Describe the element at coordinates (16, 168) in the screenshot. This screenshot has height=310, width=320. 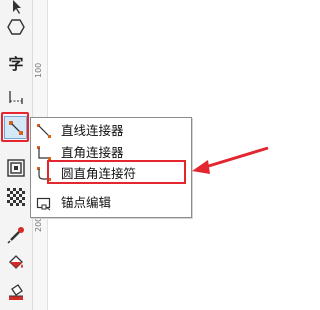
I see `blend-tool-icon` at that location.